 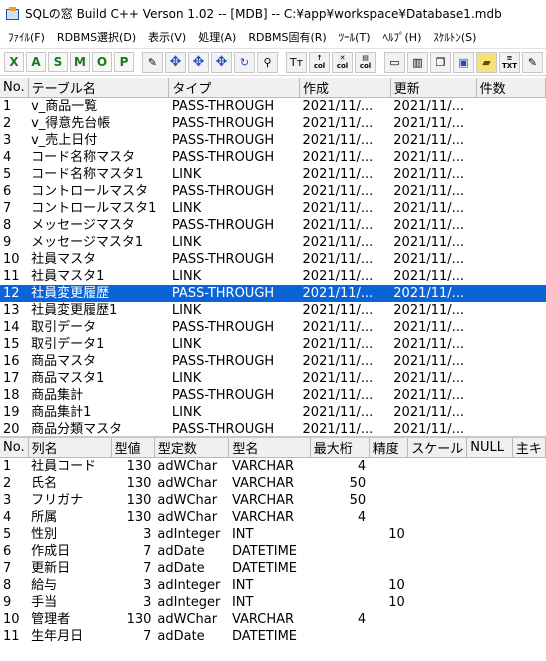 I want to click on table-row: 3 フリガナ 130 adWChar VARCHAR 50, so click(x=273, y=500).